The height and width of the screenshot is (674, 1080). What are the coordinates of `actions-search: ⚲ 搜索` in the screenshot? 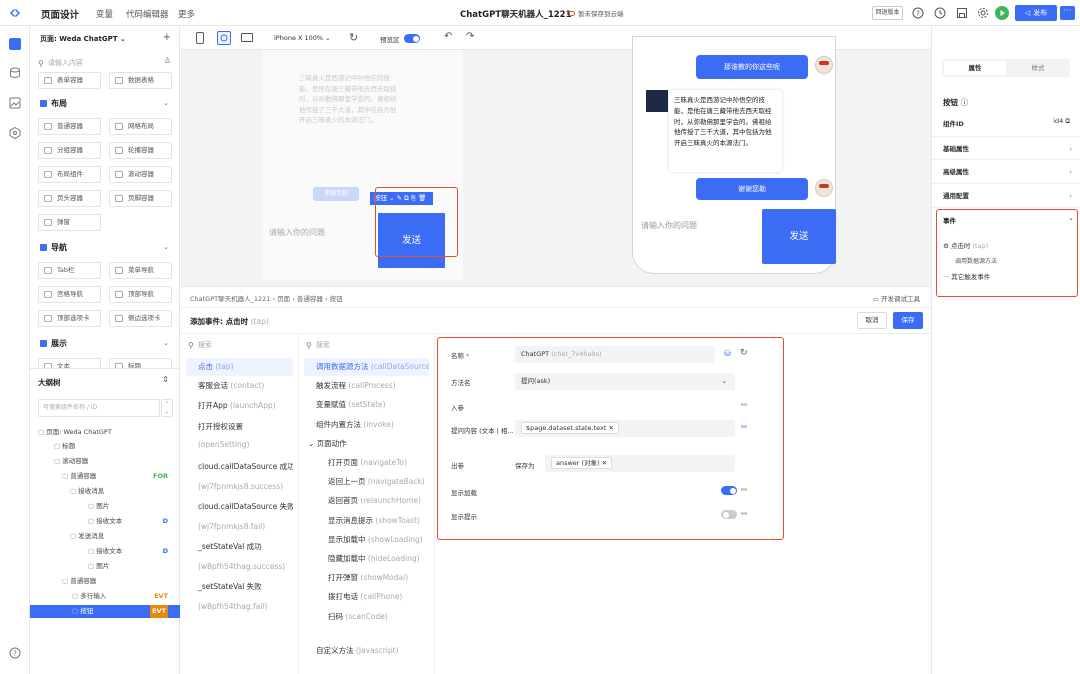 It's located at (318, 345).